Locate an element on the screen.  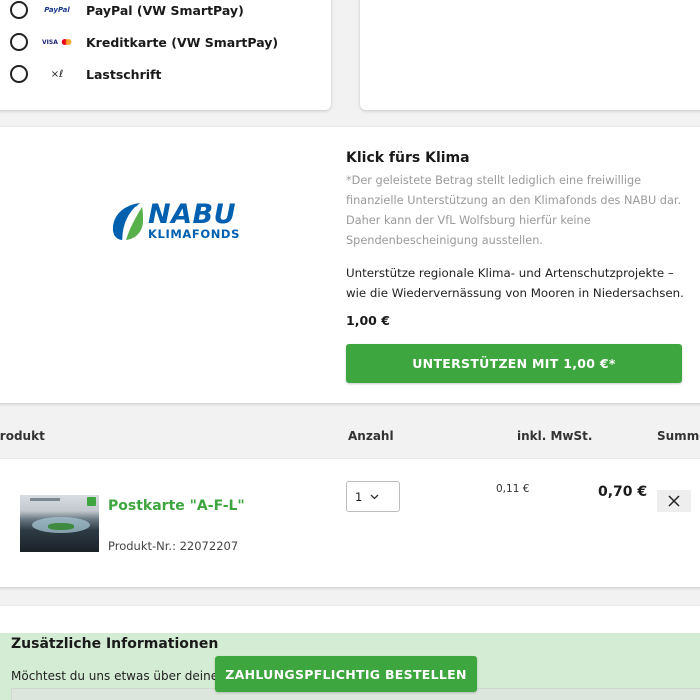
product-name-link: Postkarte "A-F-L" is located at coordinates (176, 506).